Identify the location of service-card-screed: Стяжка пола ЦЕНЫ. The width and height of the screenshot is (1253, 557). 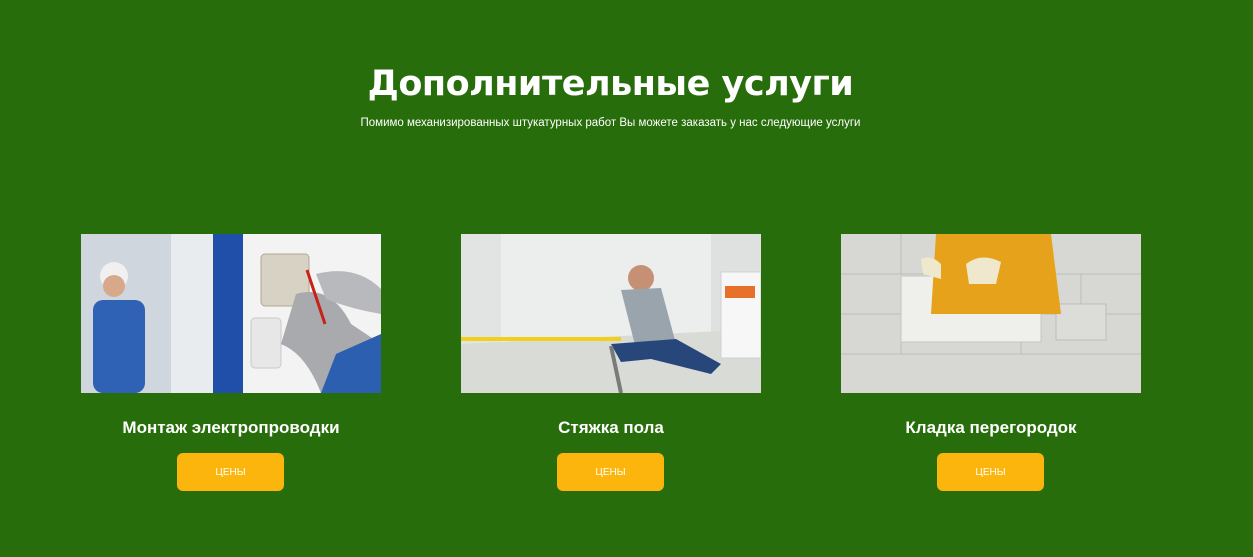
(611, 364).